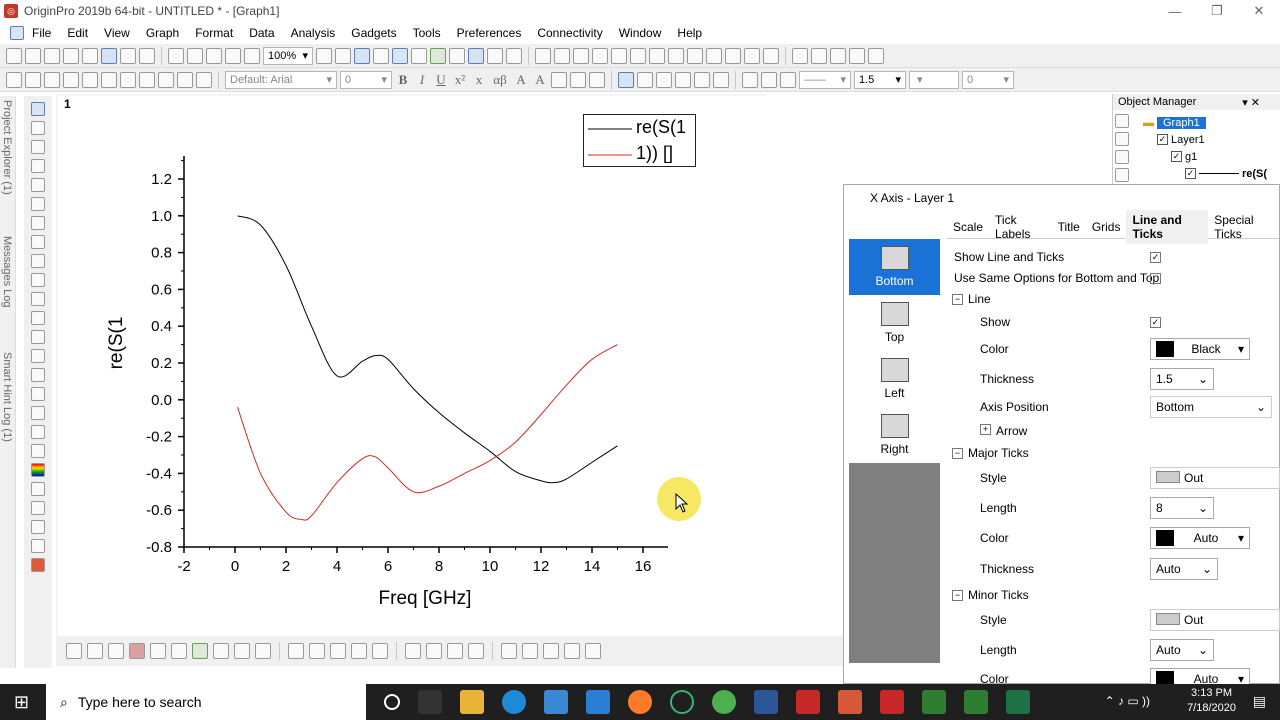  I want to click on minor-style-dropdown: Out, so click(1215, 620).